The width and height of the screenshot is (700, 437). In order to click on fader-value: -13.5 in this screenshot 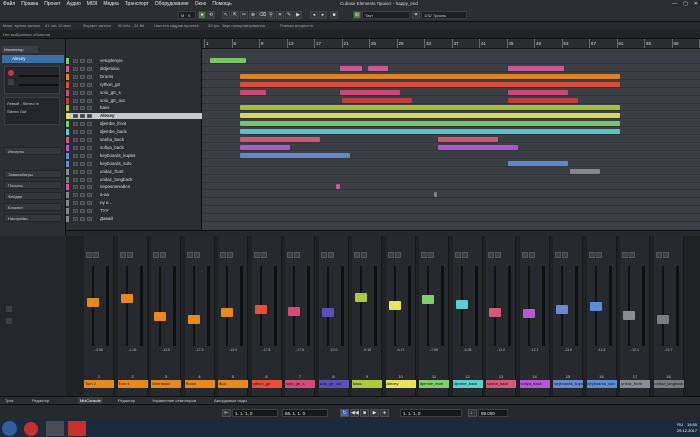, I will do `click(568, 350)`.